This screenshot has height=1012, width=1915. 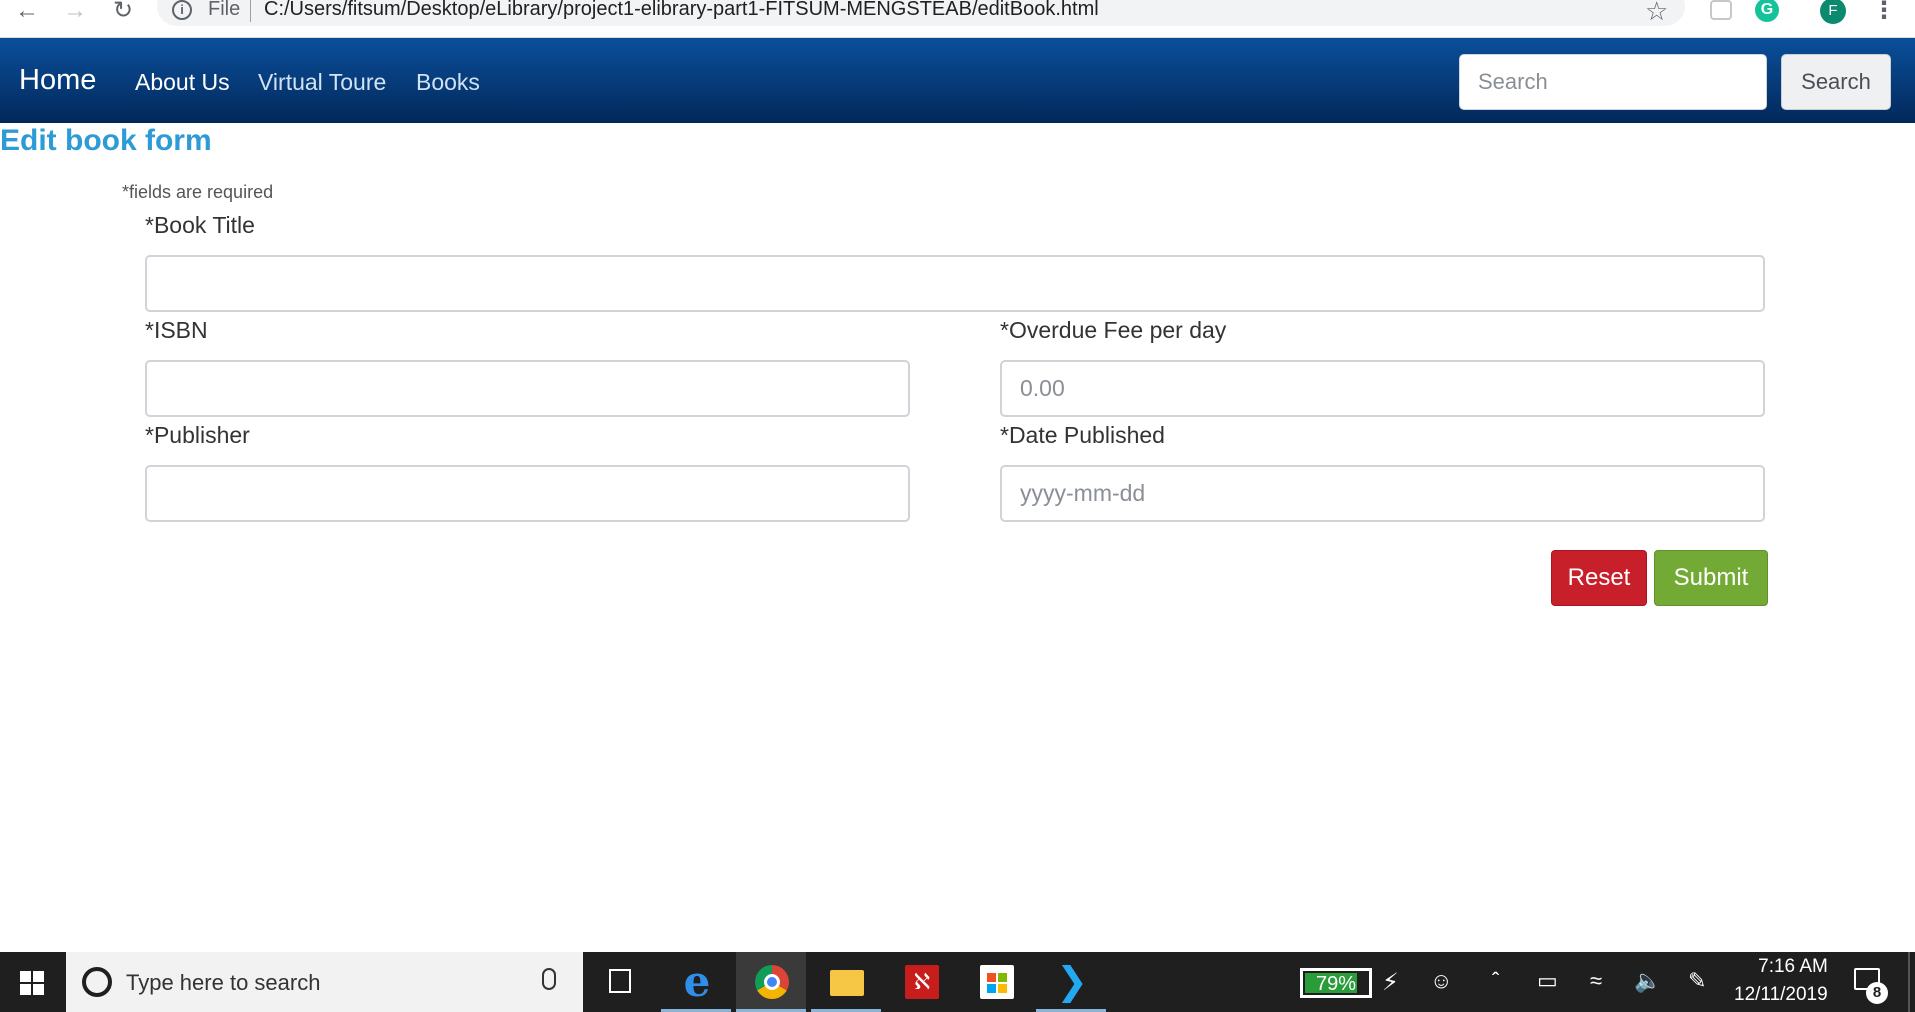 I want to click on clock-time: 7:16 AM, so click(x=1793, y=967).